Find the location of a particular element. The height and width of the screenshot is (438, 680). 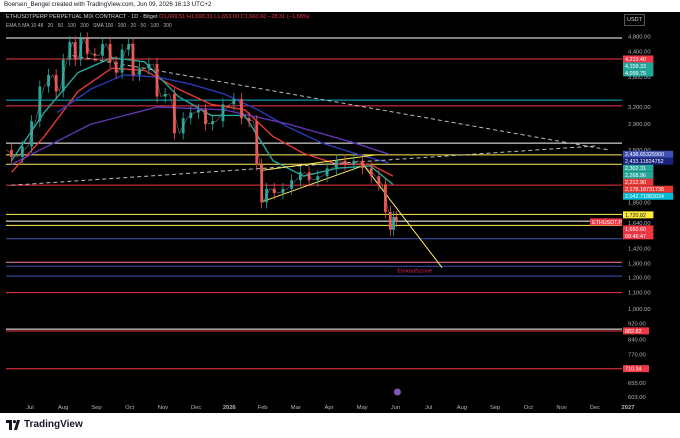

y-tick-label: 3,200.00 is located at coordinates (639, 108).